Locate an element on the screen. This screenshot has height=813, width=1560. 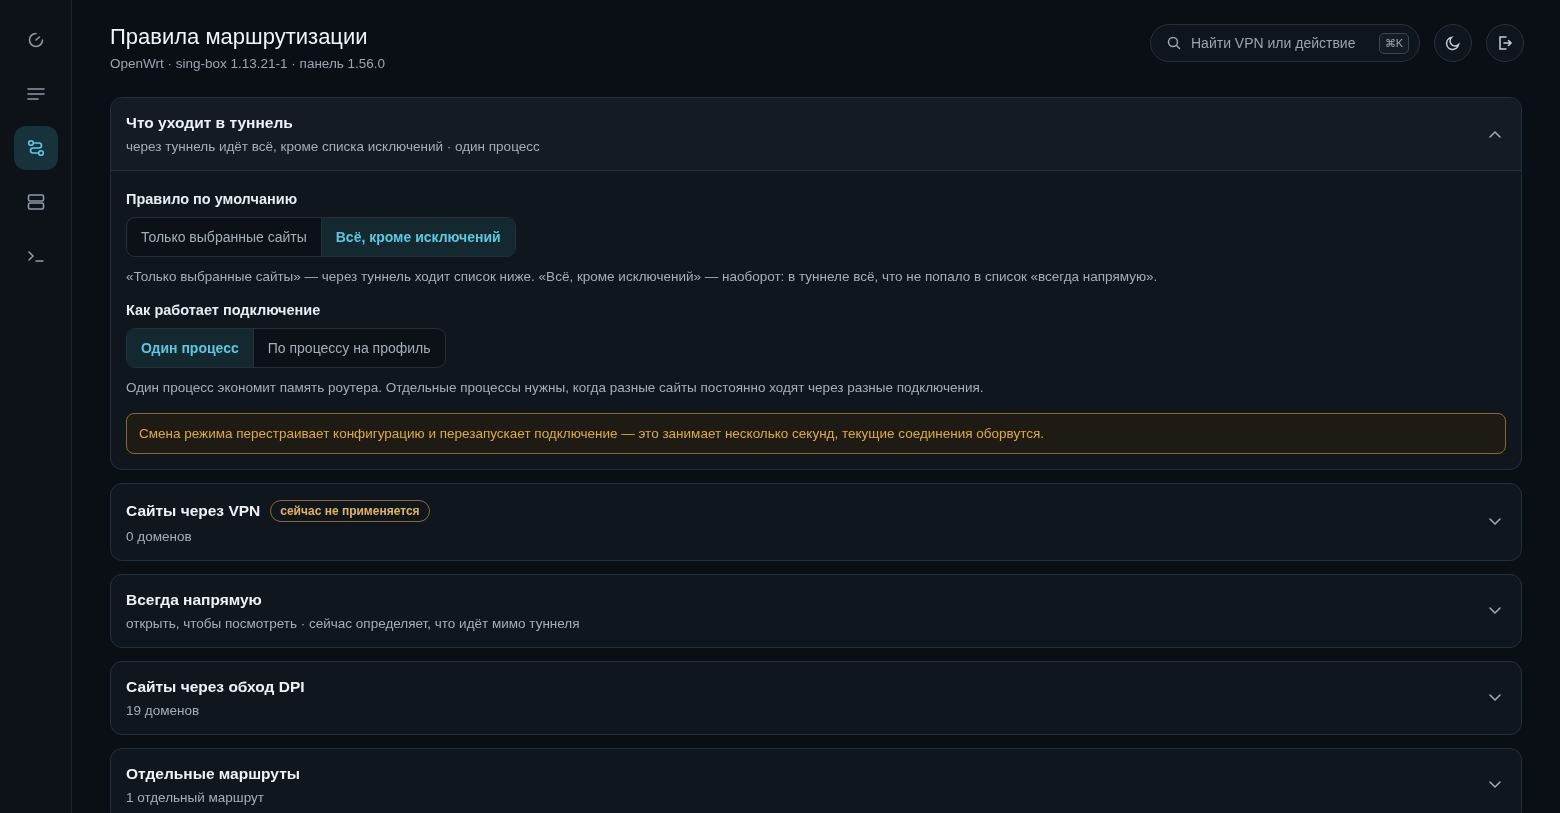
section-header: Отдельные маршруты 1 отдельный маршрут is located at coordinates (816, 781).